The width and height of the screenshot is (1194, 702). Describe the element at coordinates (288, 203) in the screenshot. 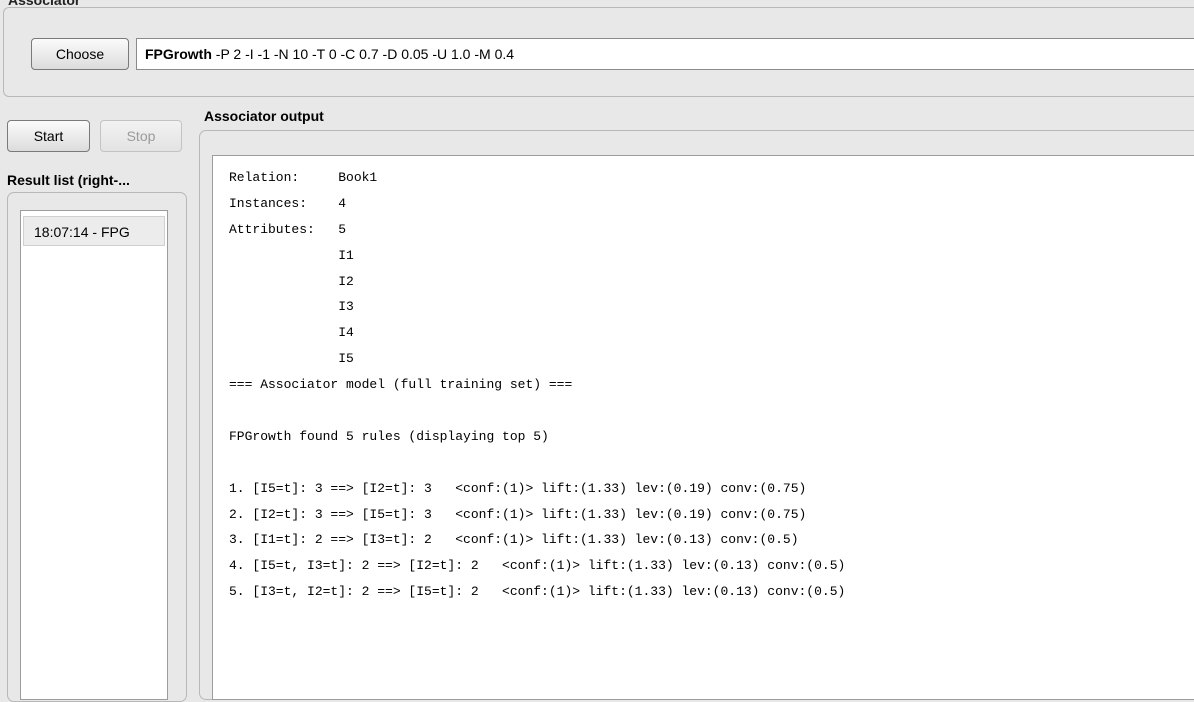

I see `output-line: Instances: 4` at that location.